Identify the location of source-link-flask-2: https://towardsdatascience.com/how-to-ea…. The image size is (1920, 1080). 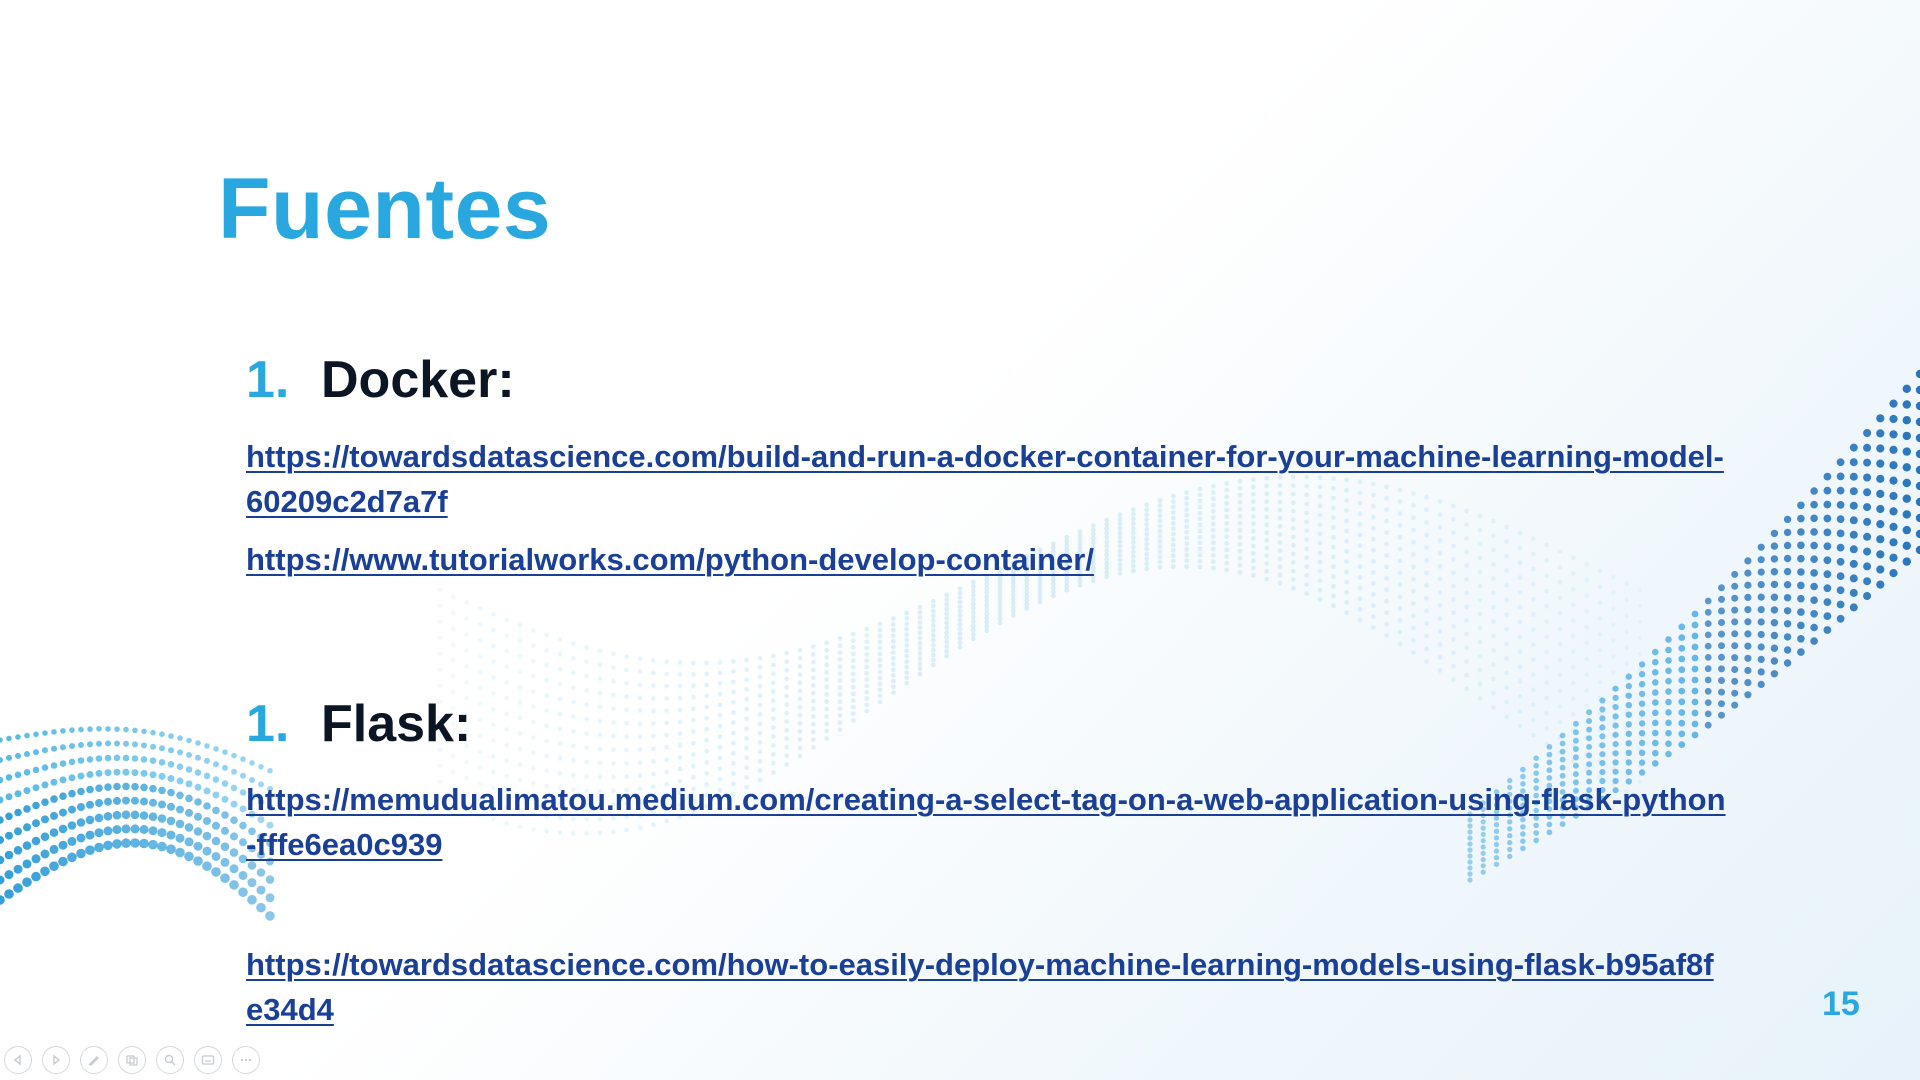
(986, 987).